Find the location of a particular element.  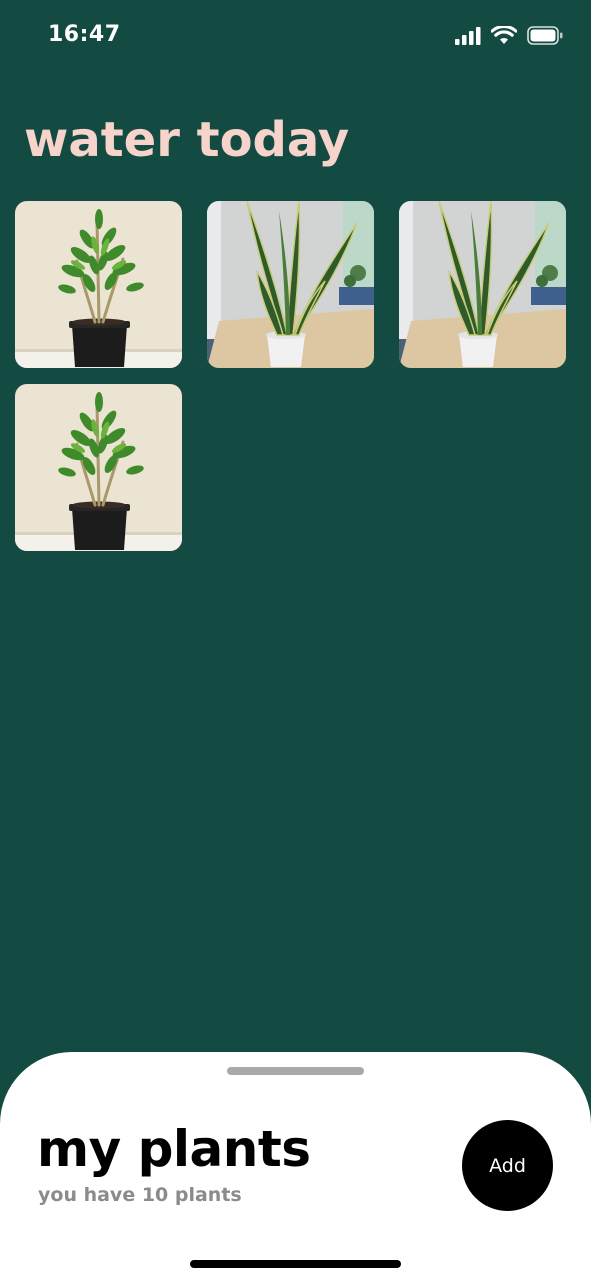

add-plant-button: Add is located at coordinates (507, 1165).